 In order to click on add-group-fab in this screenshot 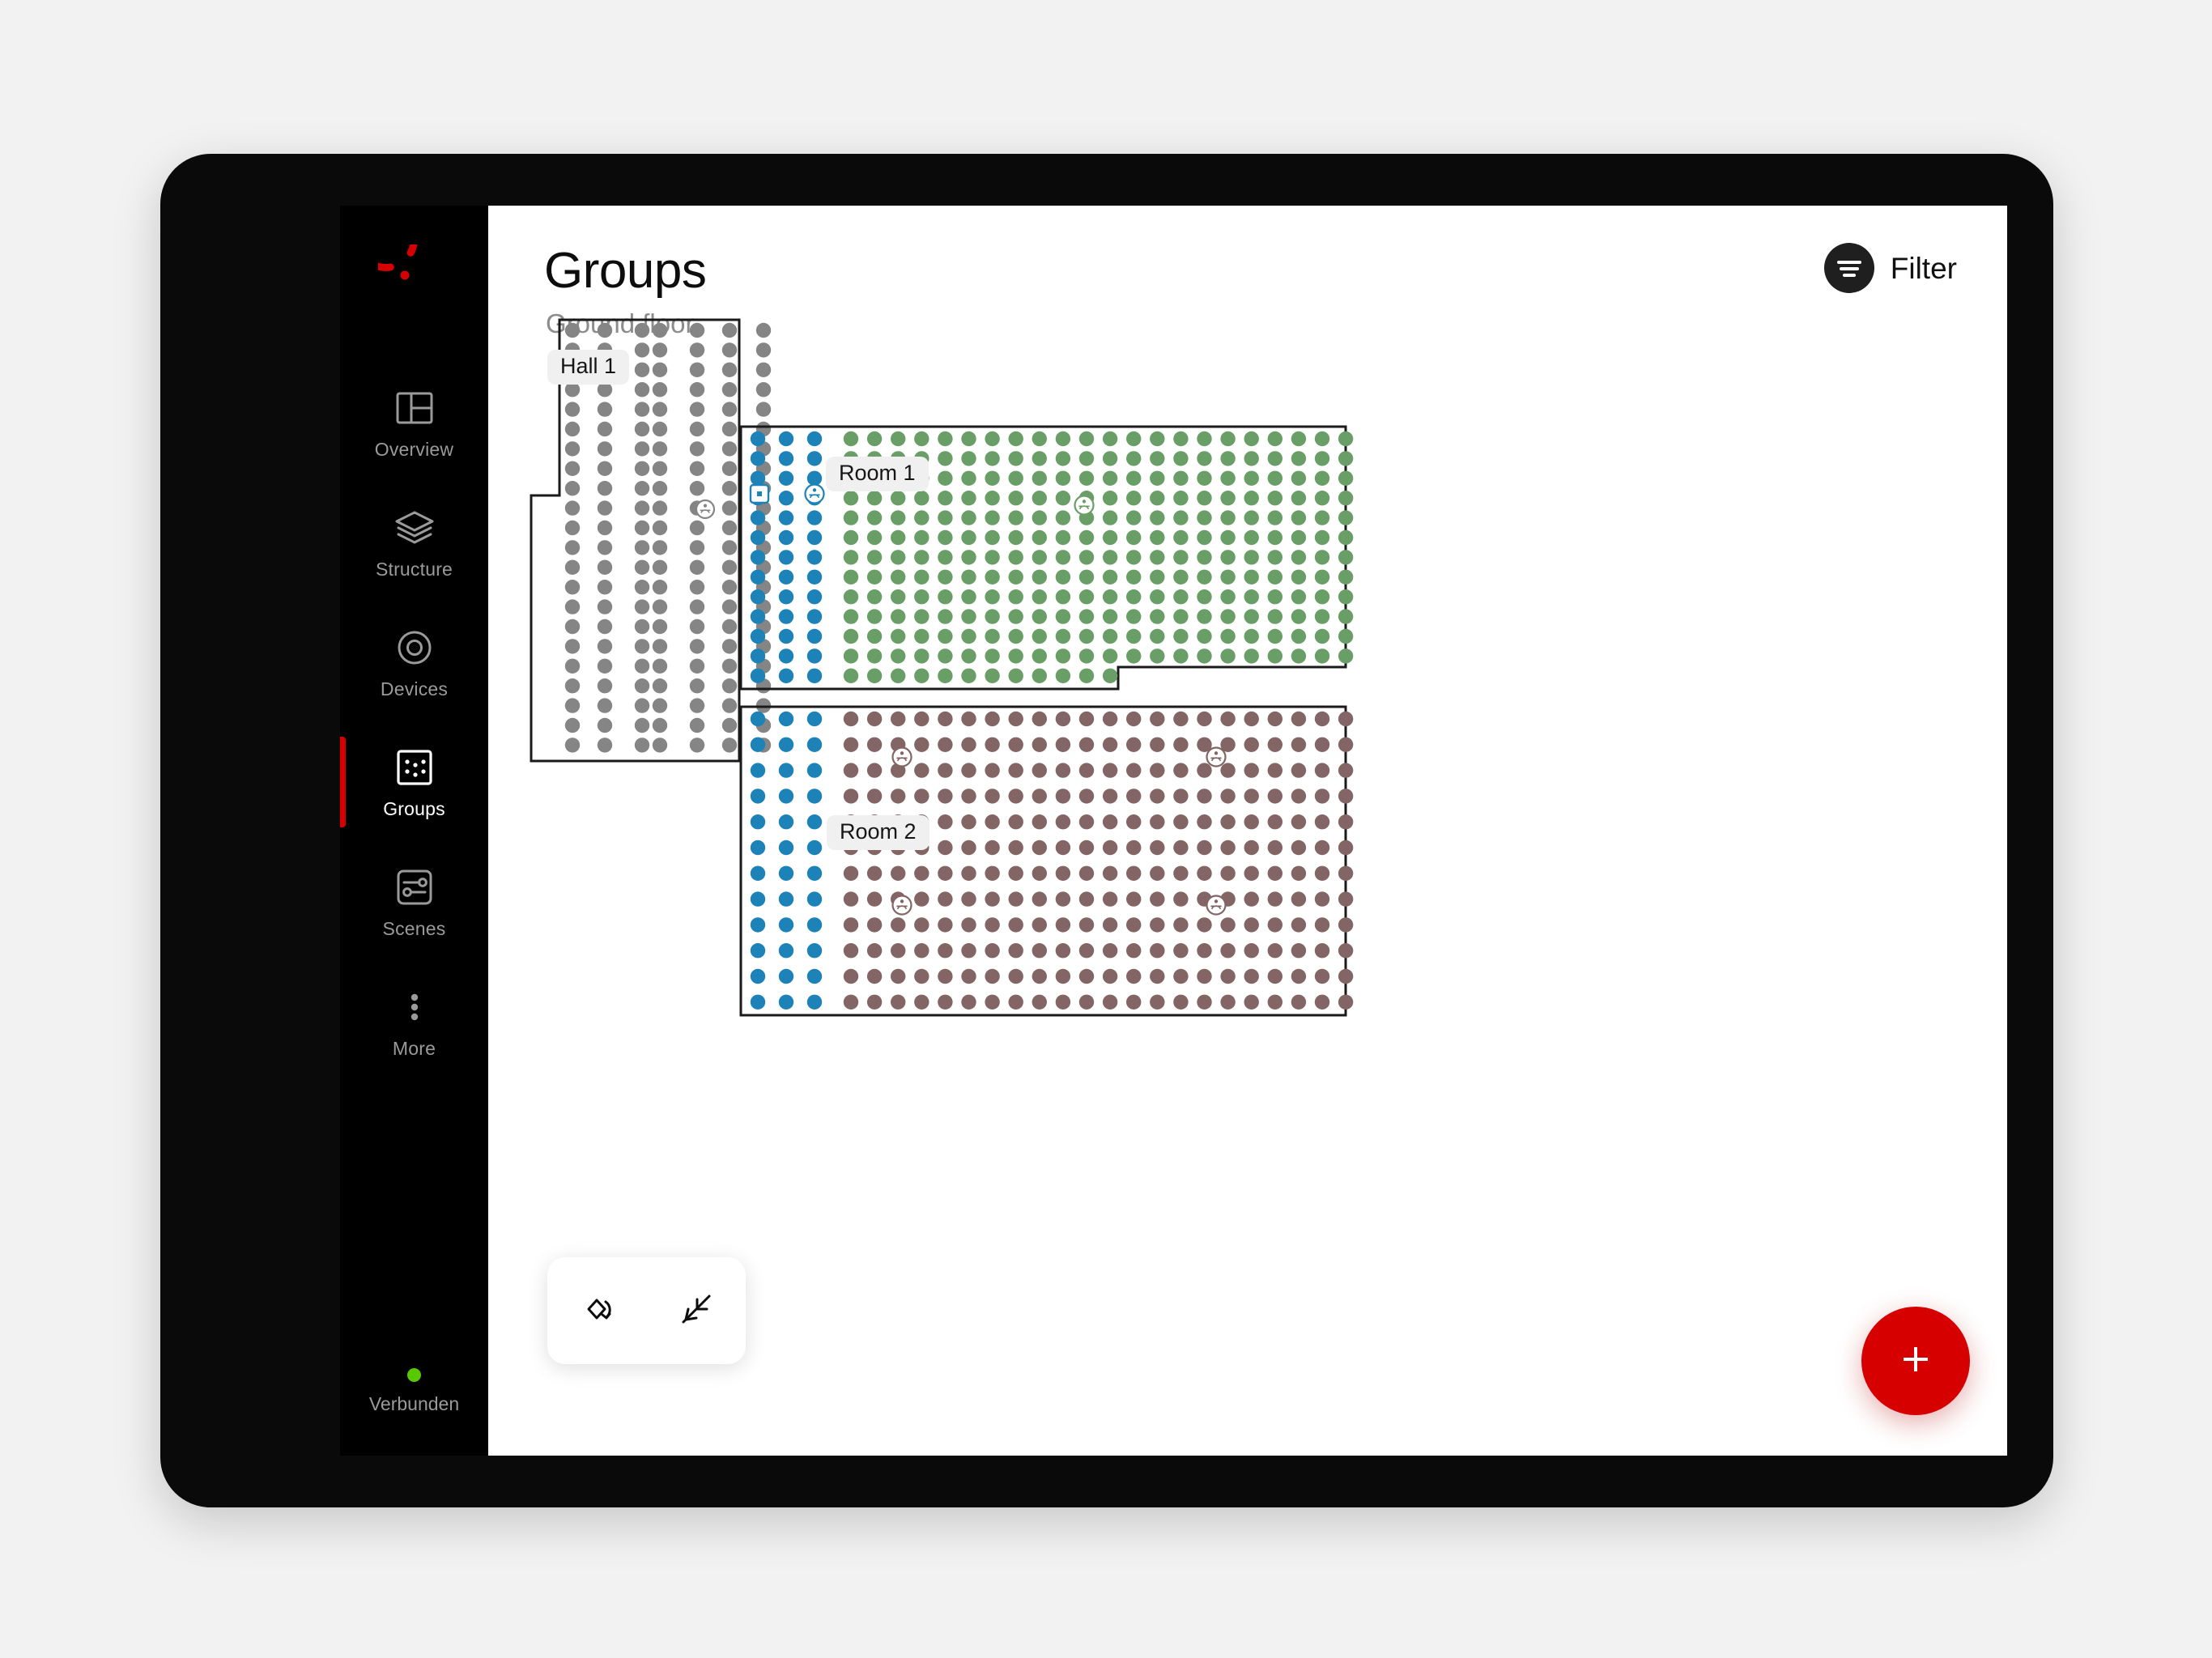, I will do `click(1915, 1361)`.